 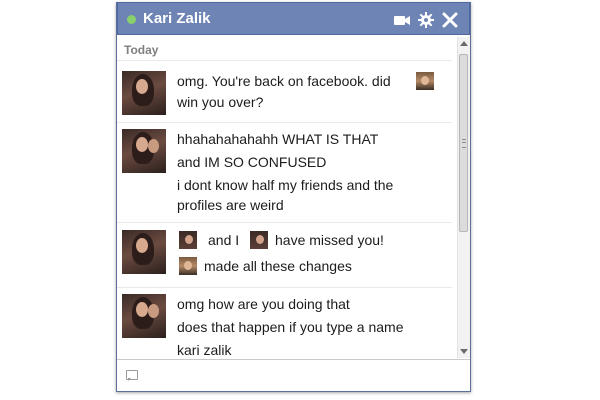 I want to click on chat-bubble-icon, so click(x=132, y=375).